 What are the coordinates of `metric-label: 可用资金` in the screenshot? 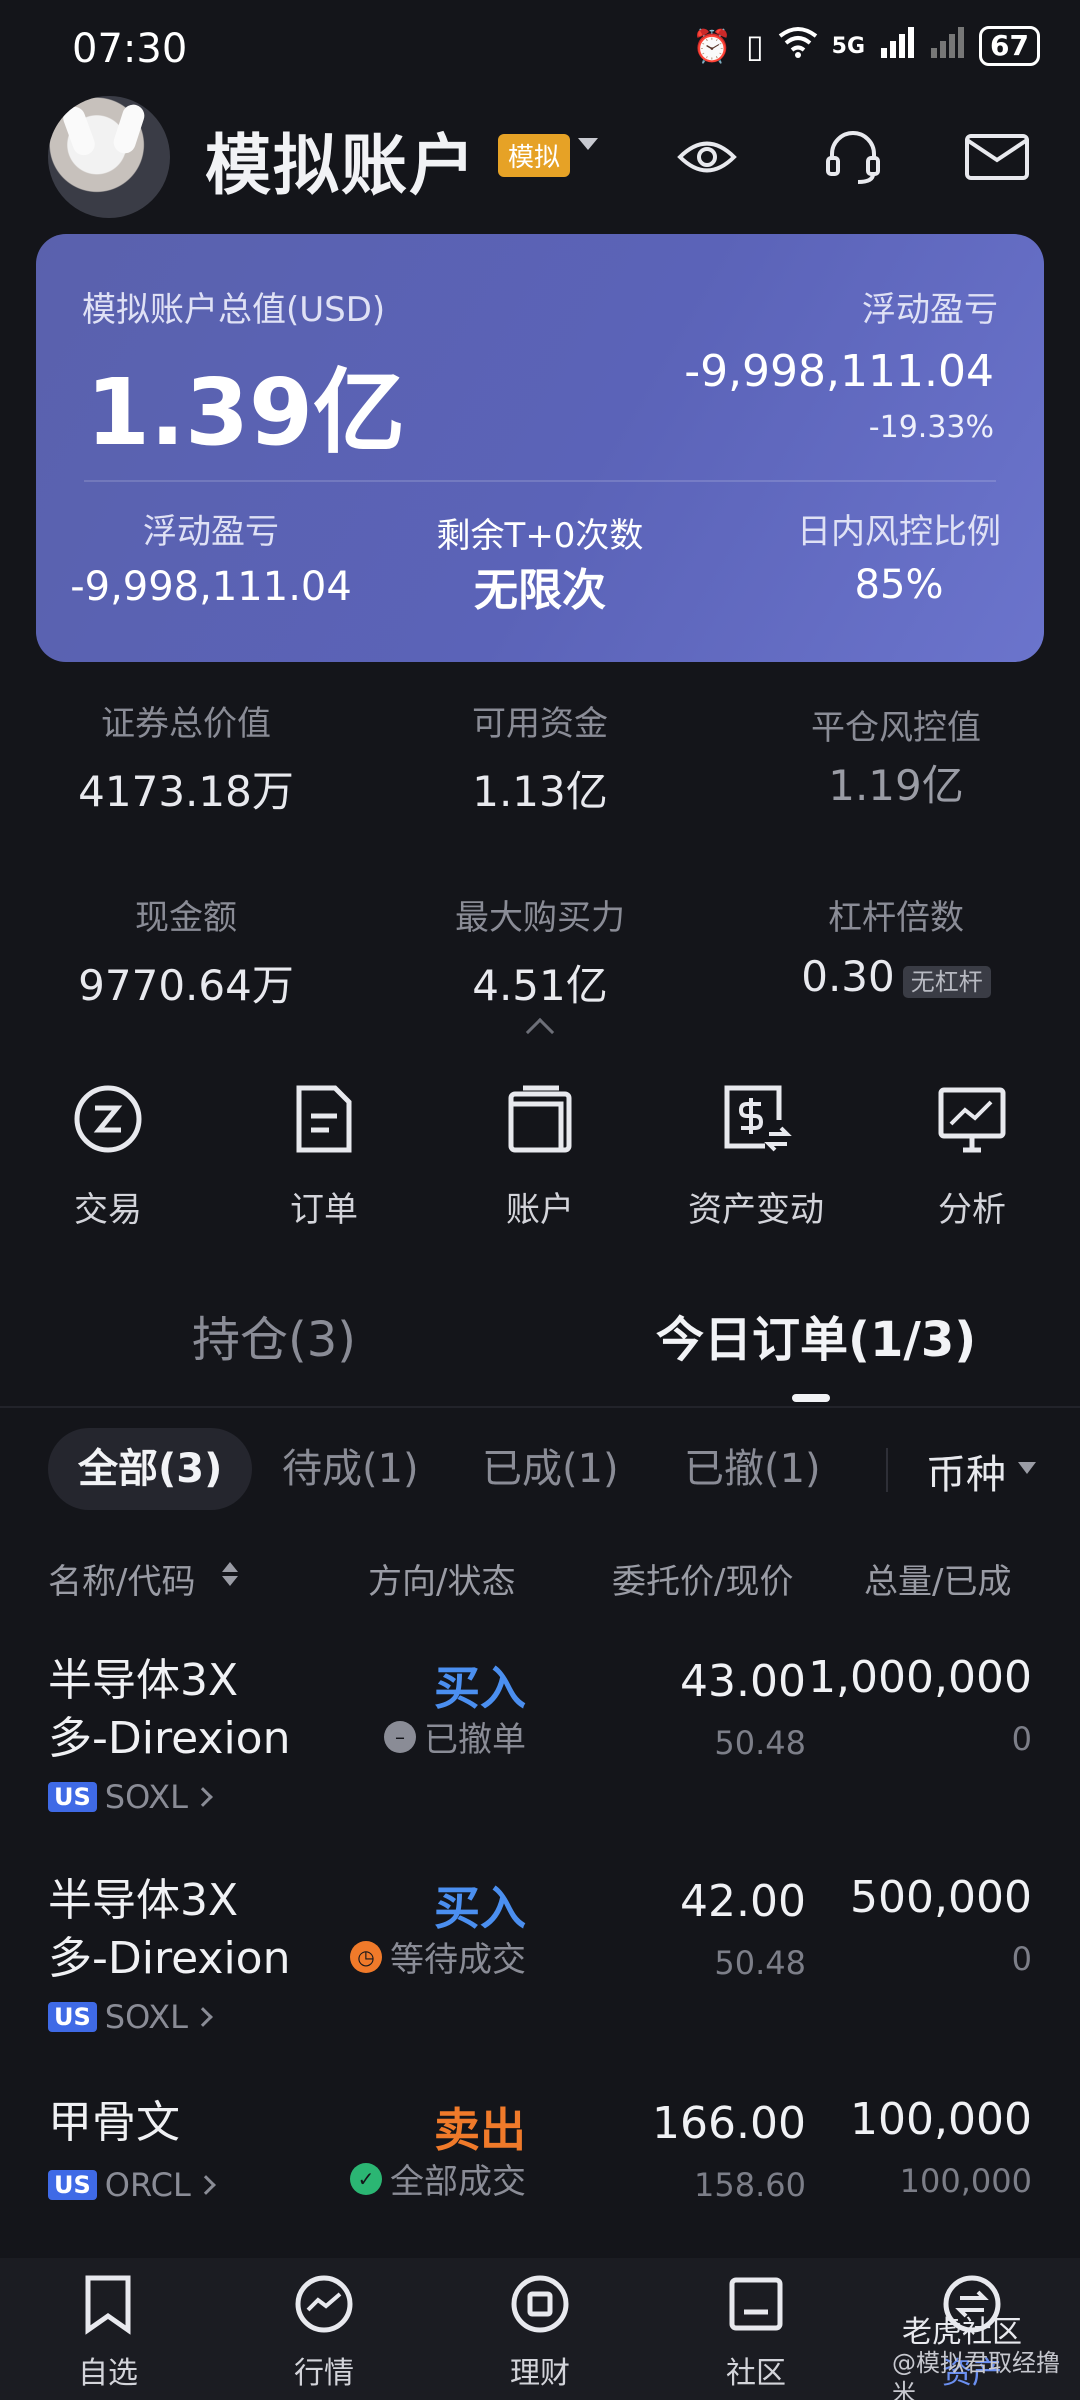 It's located at (540, 724).